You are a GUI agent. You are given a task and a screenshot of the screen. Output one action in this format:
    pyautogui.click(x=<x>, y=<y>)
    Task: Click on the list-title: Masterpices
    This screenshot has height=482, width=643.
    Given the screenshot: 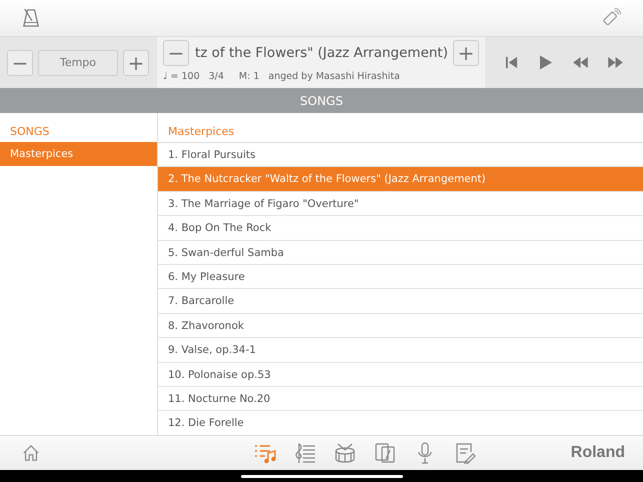 What is the action you would take?
    pyautogui.click(x=400, y=128)
    